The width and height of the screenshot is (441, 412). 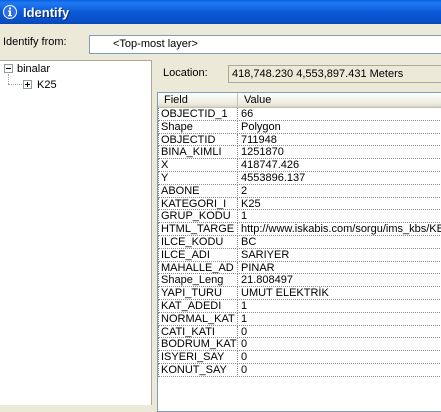 I want to click on table-row: KAT_ADEDI 1, so click(x=299, y=306).